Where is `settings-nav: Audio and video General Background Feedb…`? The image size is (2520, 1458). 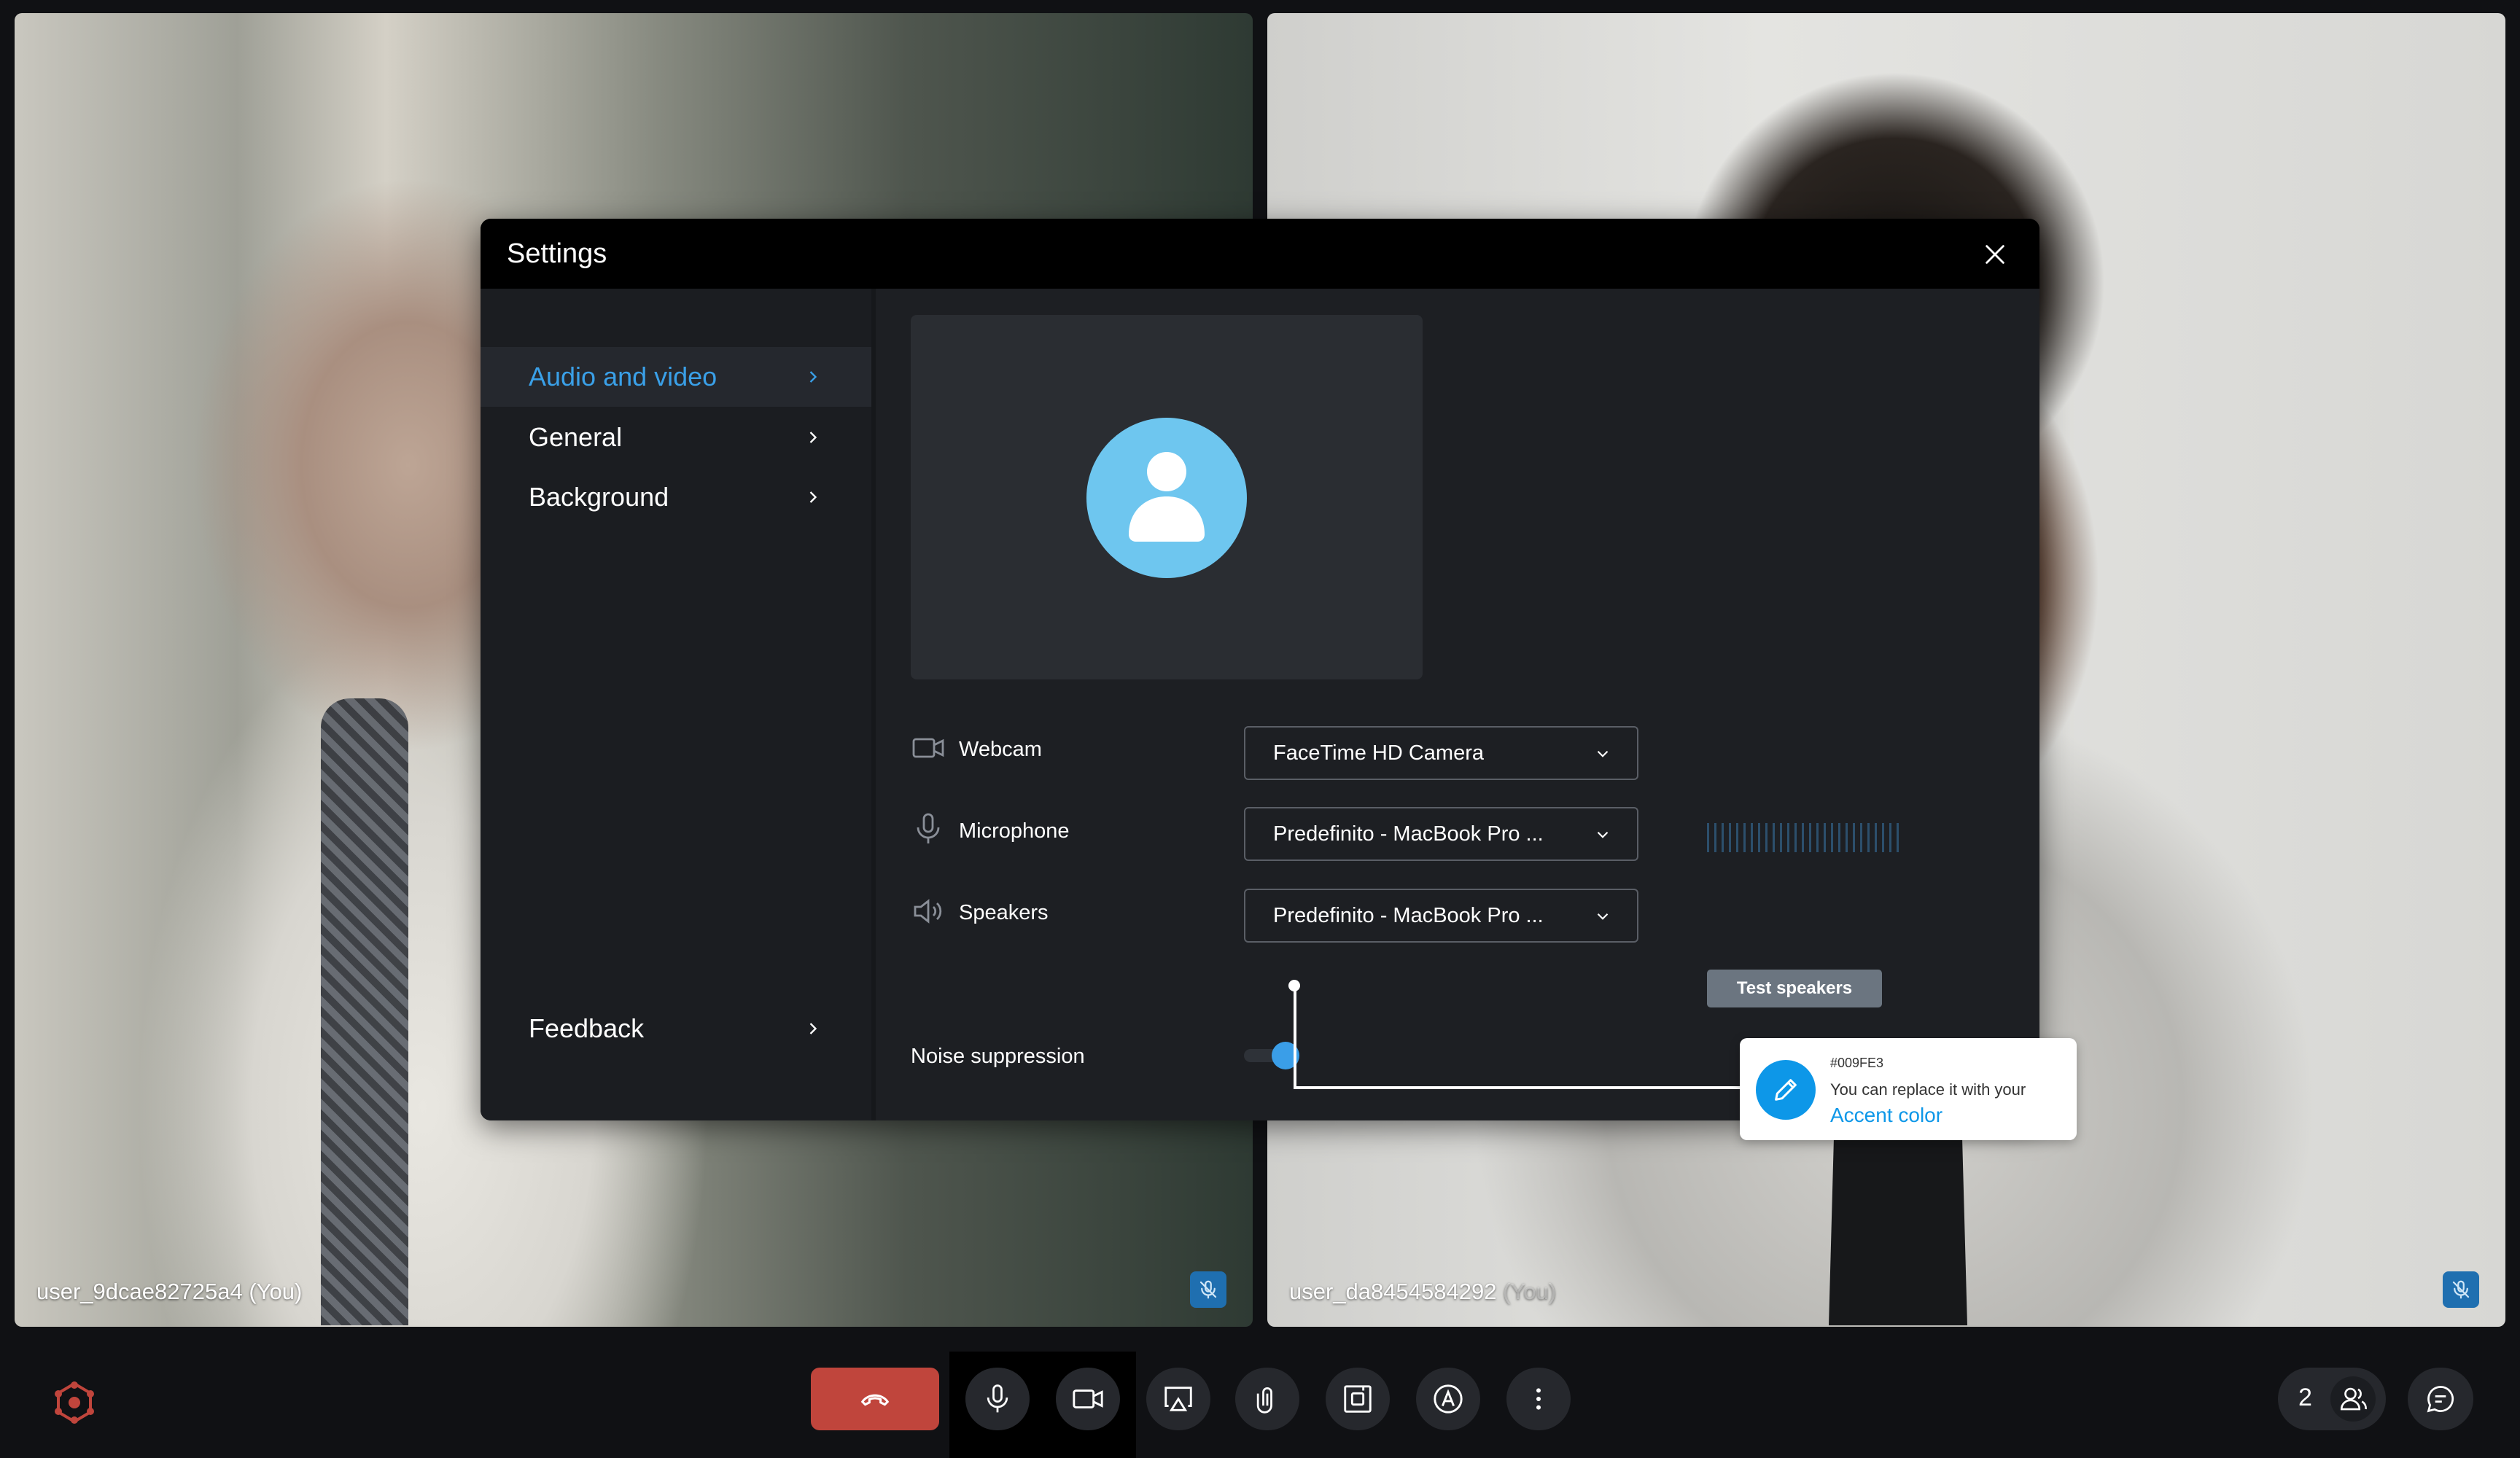
settings-nav: Audio and video General Background Feedb… is located at coordinates (678, 704).